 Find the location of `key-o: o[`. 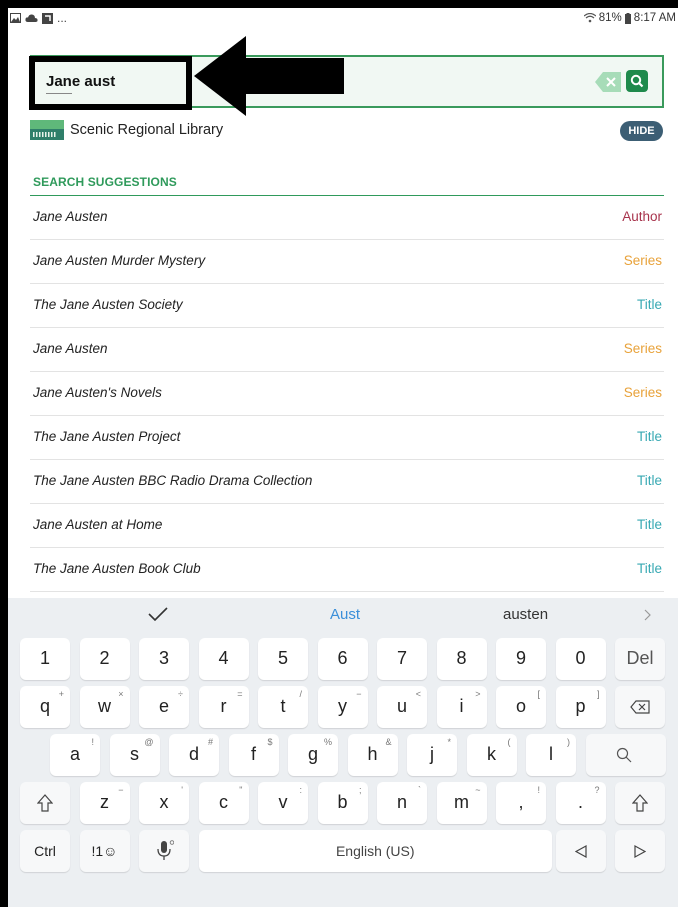

key-o: o[ is located at coordinates (521, 707).